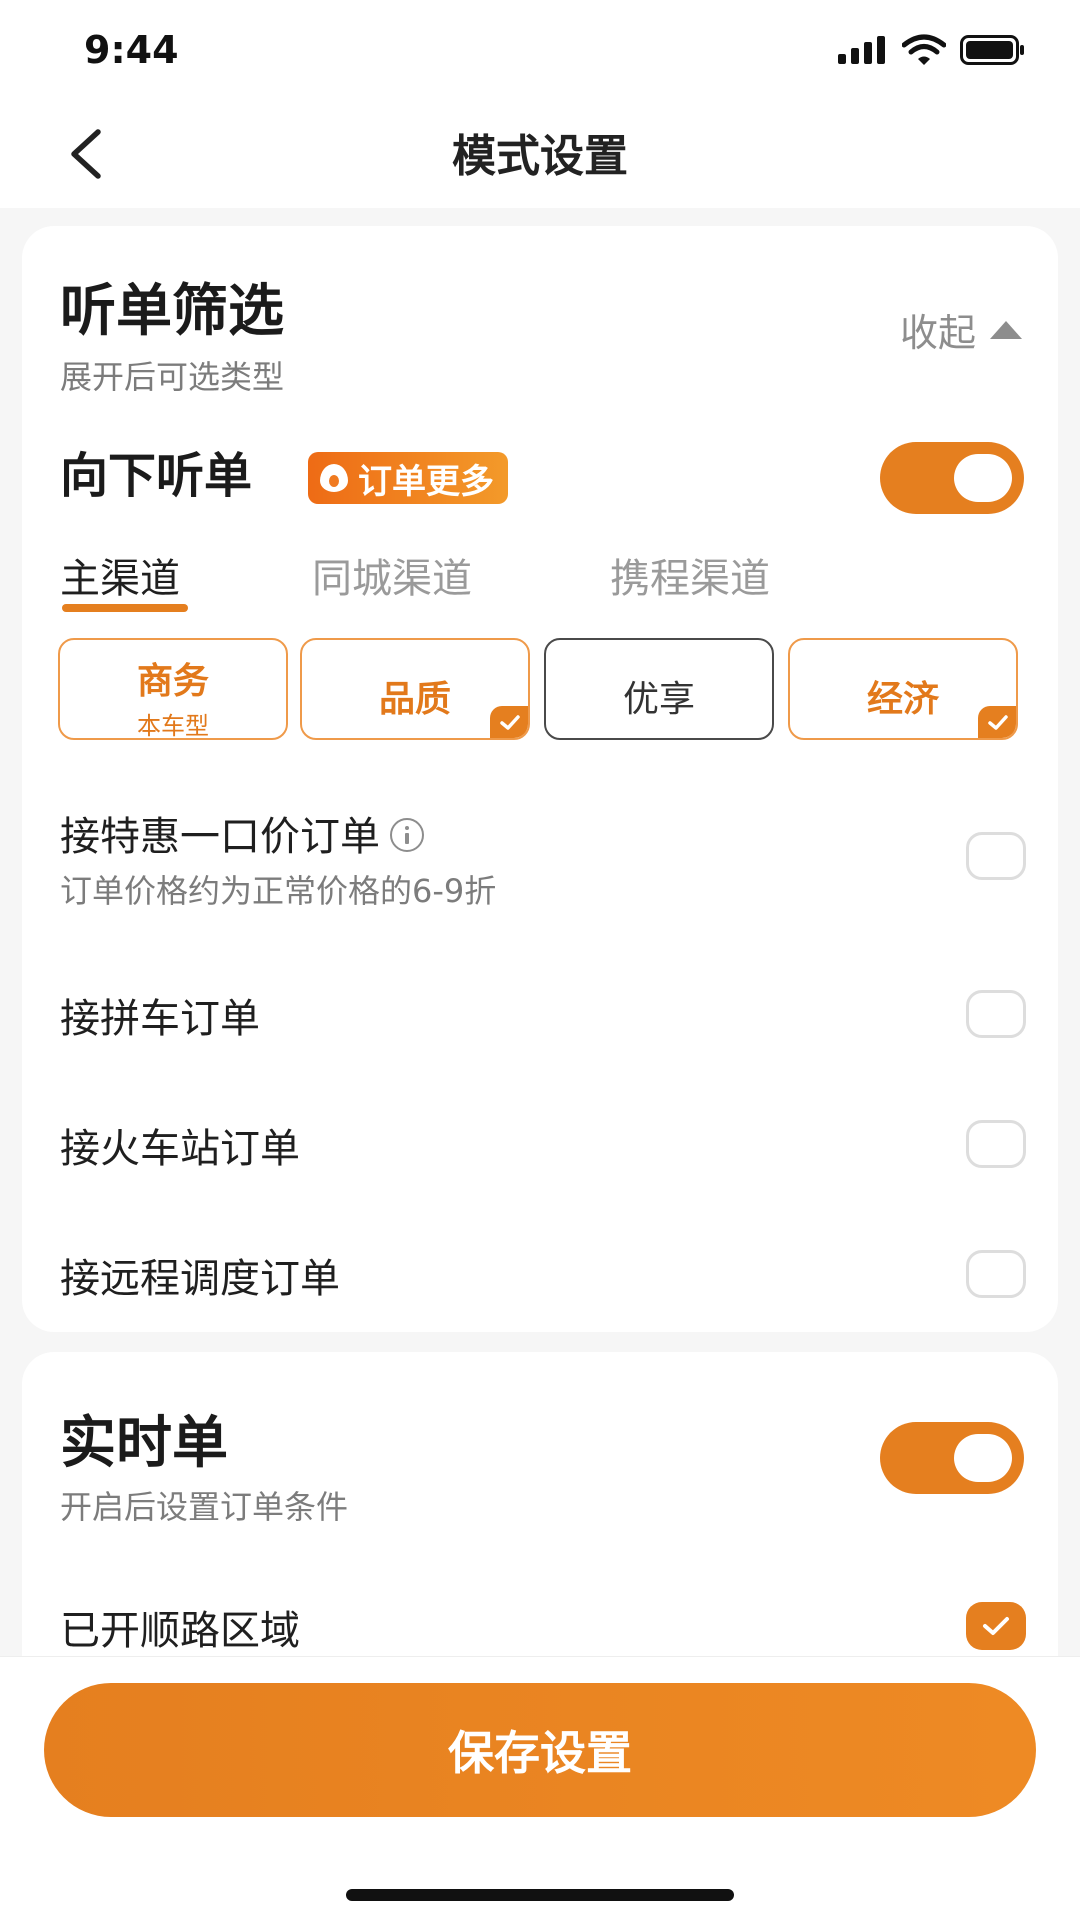  Describe the element at coordinates (204, 1507) in the screenshot. I see `realtime-subtitle: 开启后设置订单条件` at that location.